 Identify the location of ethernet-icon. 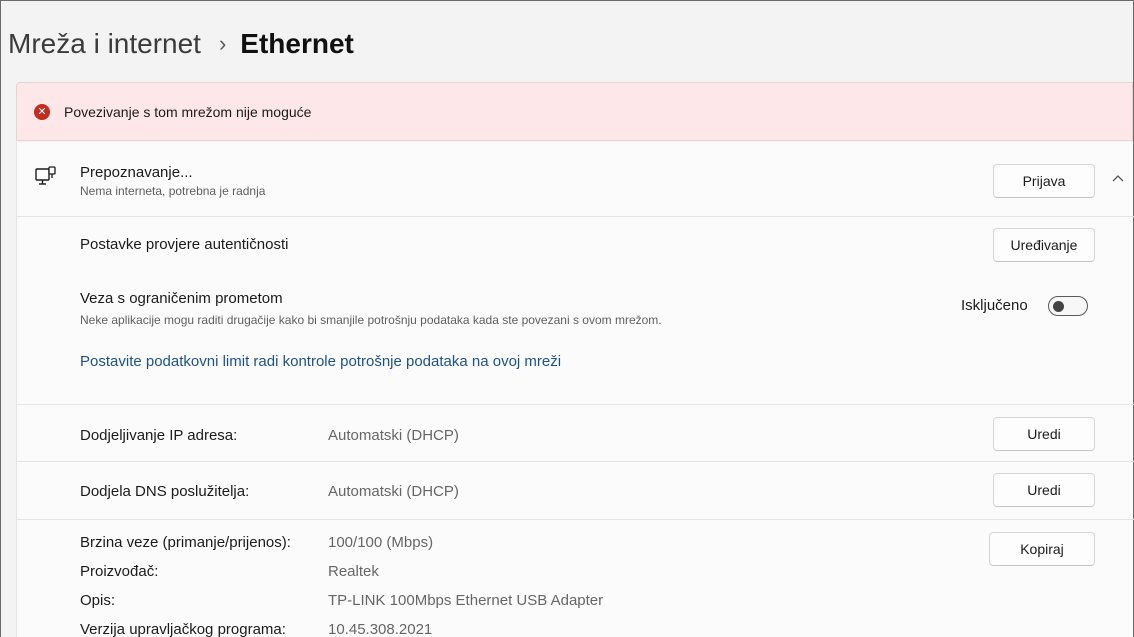
(45, 175).